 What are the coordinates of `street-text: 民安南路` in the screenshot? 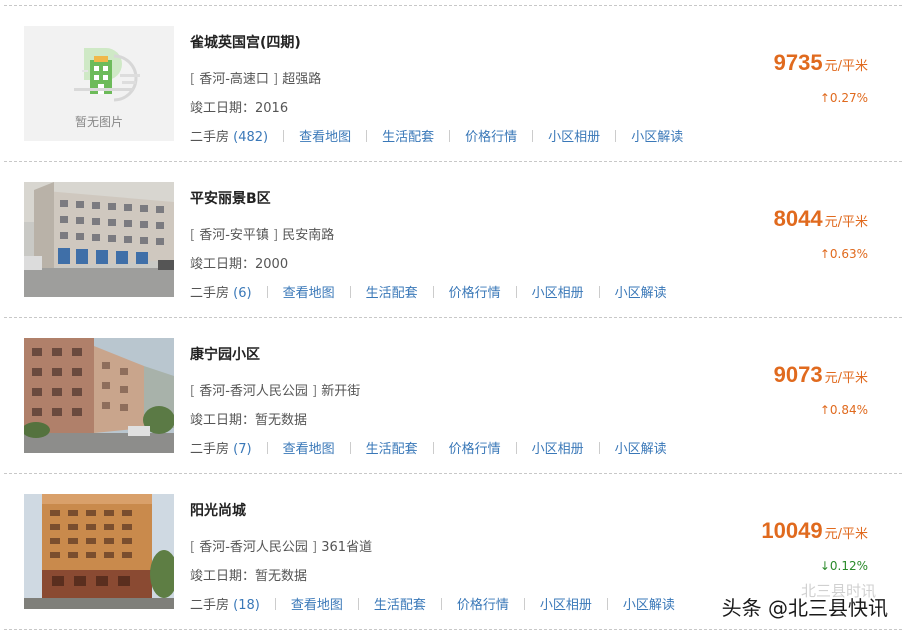 It's located at (308, 235).